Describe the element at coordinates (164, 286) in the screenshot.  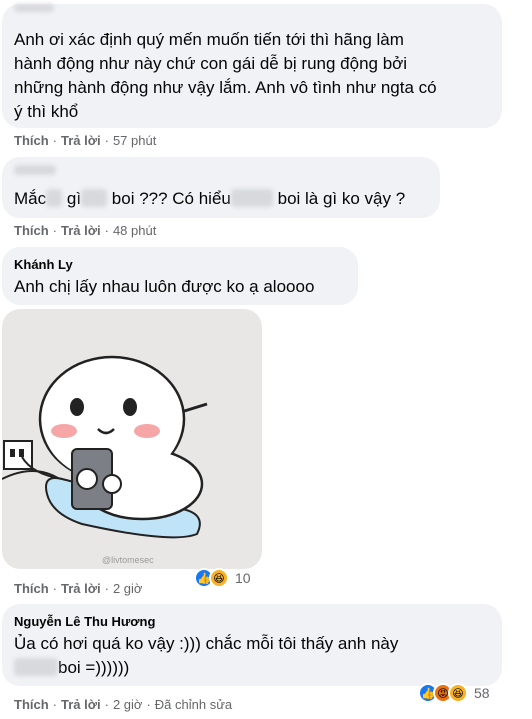
I see `comment-text: Anh chị lấy nhau luôn được ko ạ aloooo` at that location.